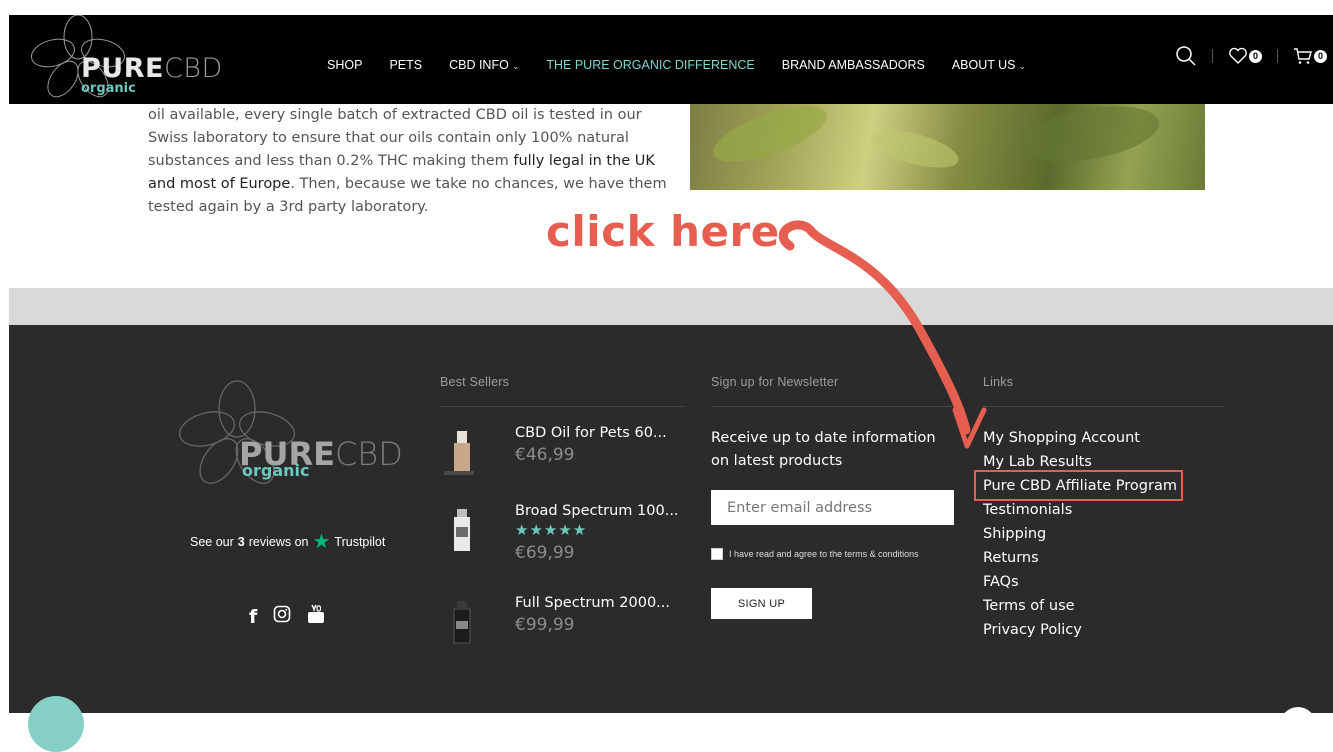 Image resolution: width=1333 pixels, height=752 pixels. What do you see at coordinates (545, 455) in the screenshot?
I see `product-price: €46,99` at bounding box center [545, 455].